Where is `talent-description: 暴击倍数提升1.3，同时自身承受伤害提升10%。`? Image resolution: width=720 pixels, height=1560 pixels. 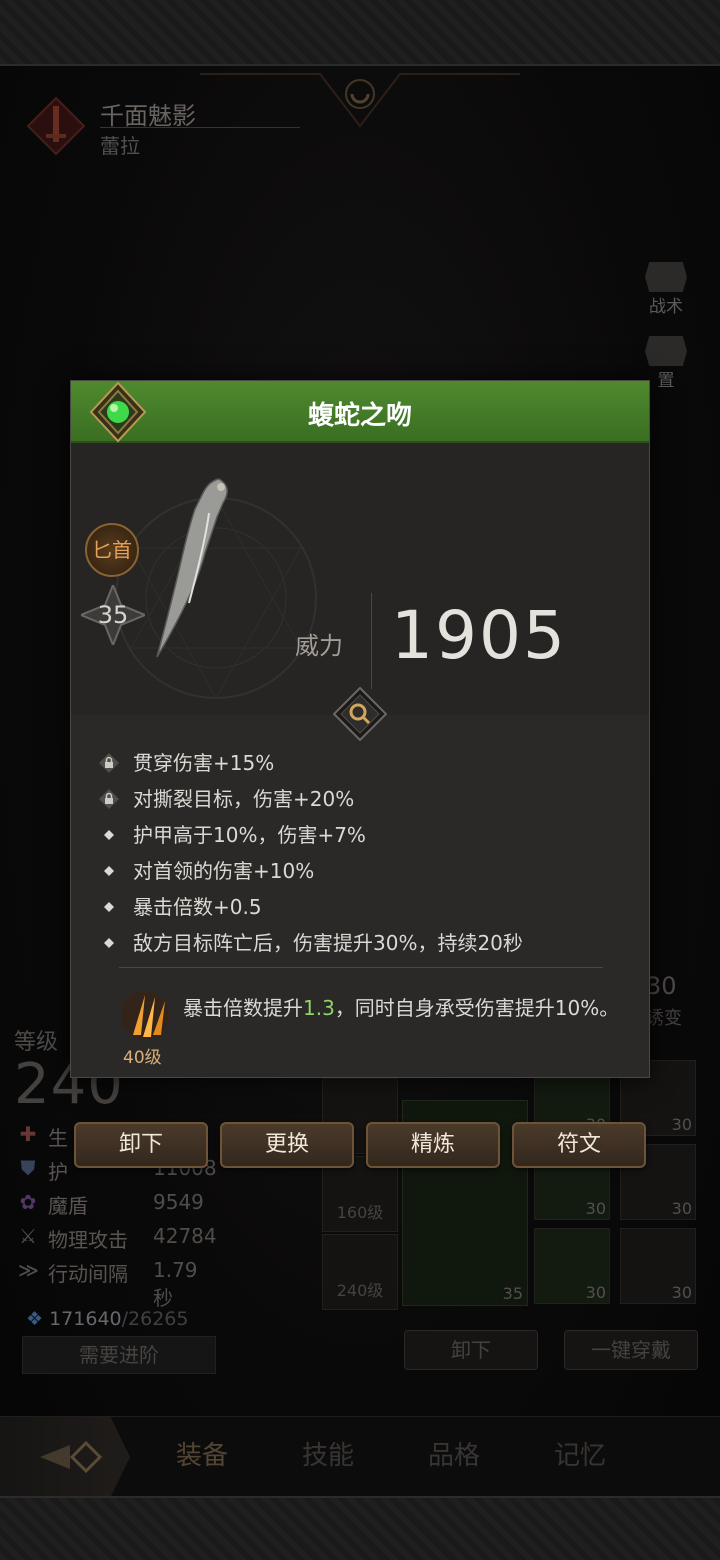
talent-description: 暴击倍数提升1.3，同时自身承受伤害提升10%。 is located at coordinates (403, 1008).